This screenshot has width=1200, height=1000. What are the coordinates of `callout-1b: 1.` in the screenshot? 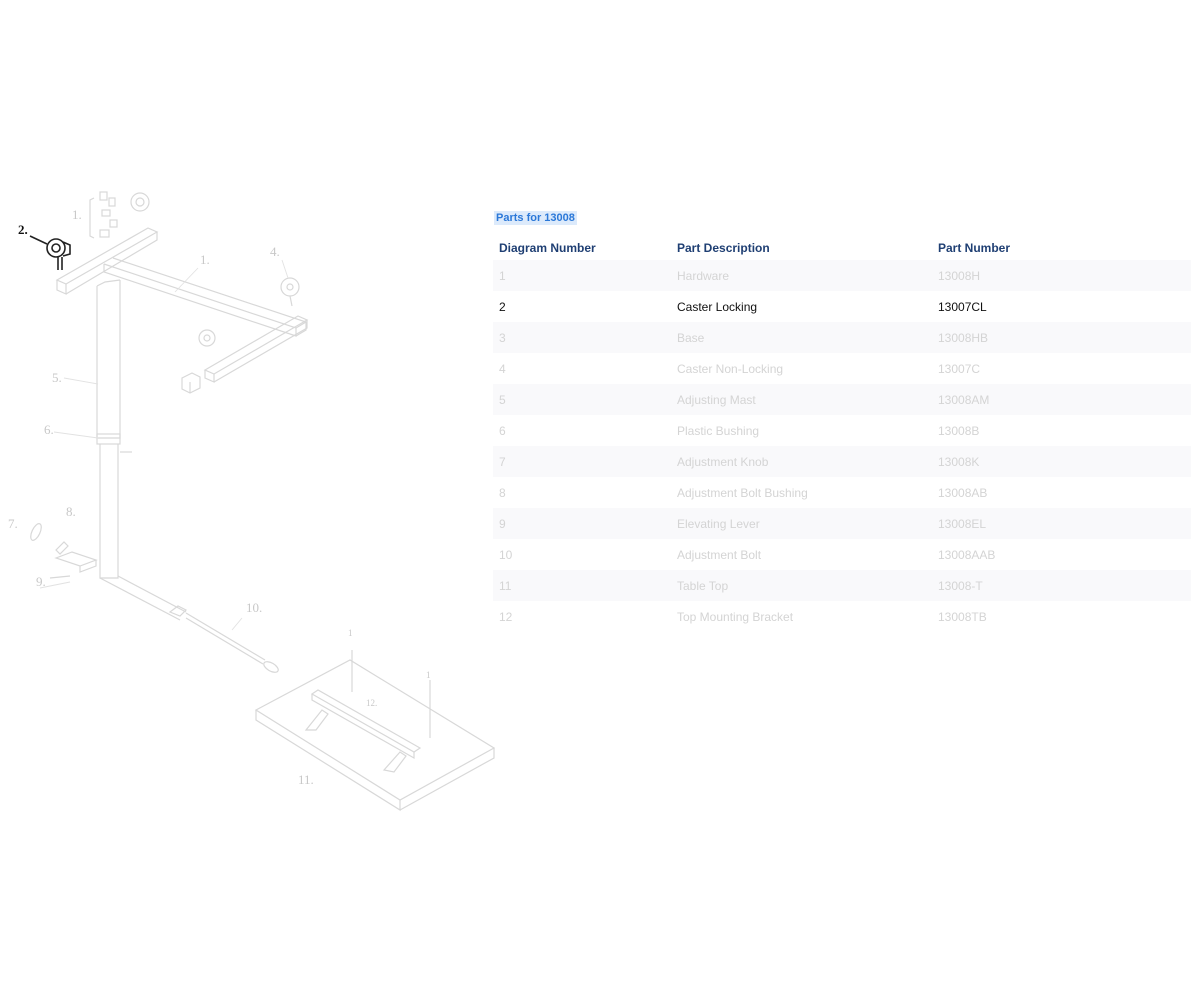 It's located at (205, 259).